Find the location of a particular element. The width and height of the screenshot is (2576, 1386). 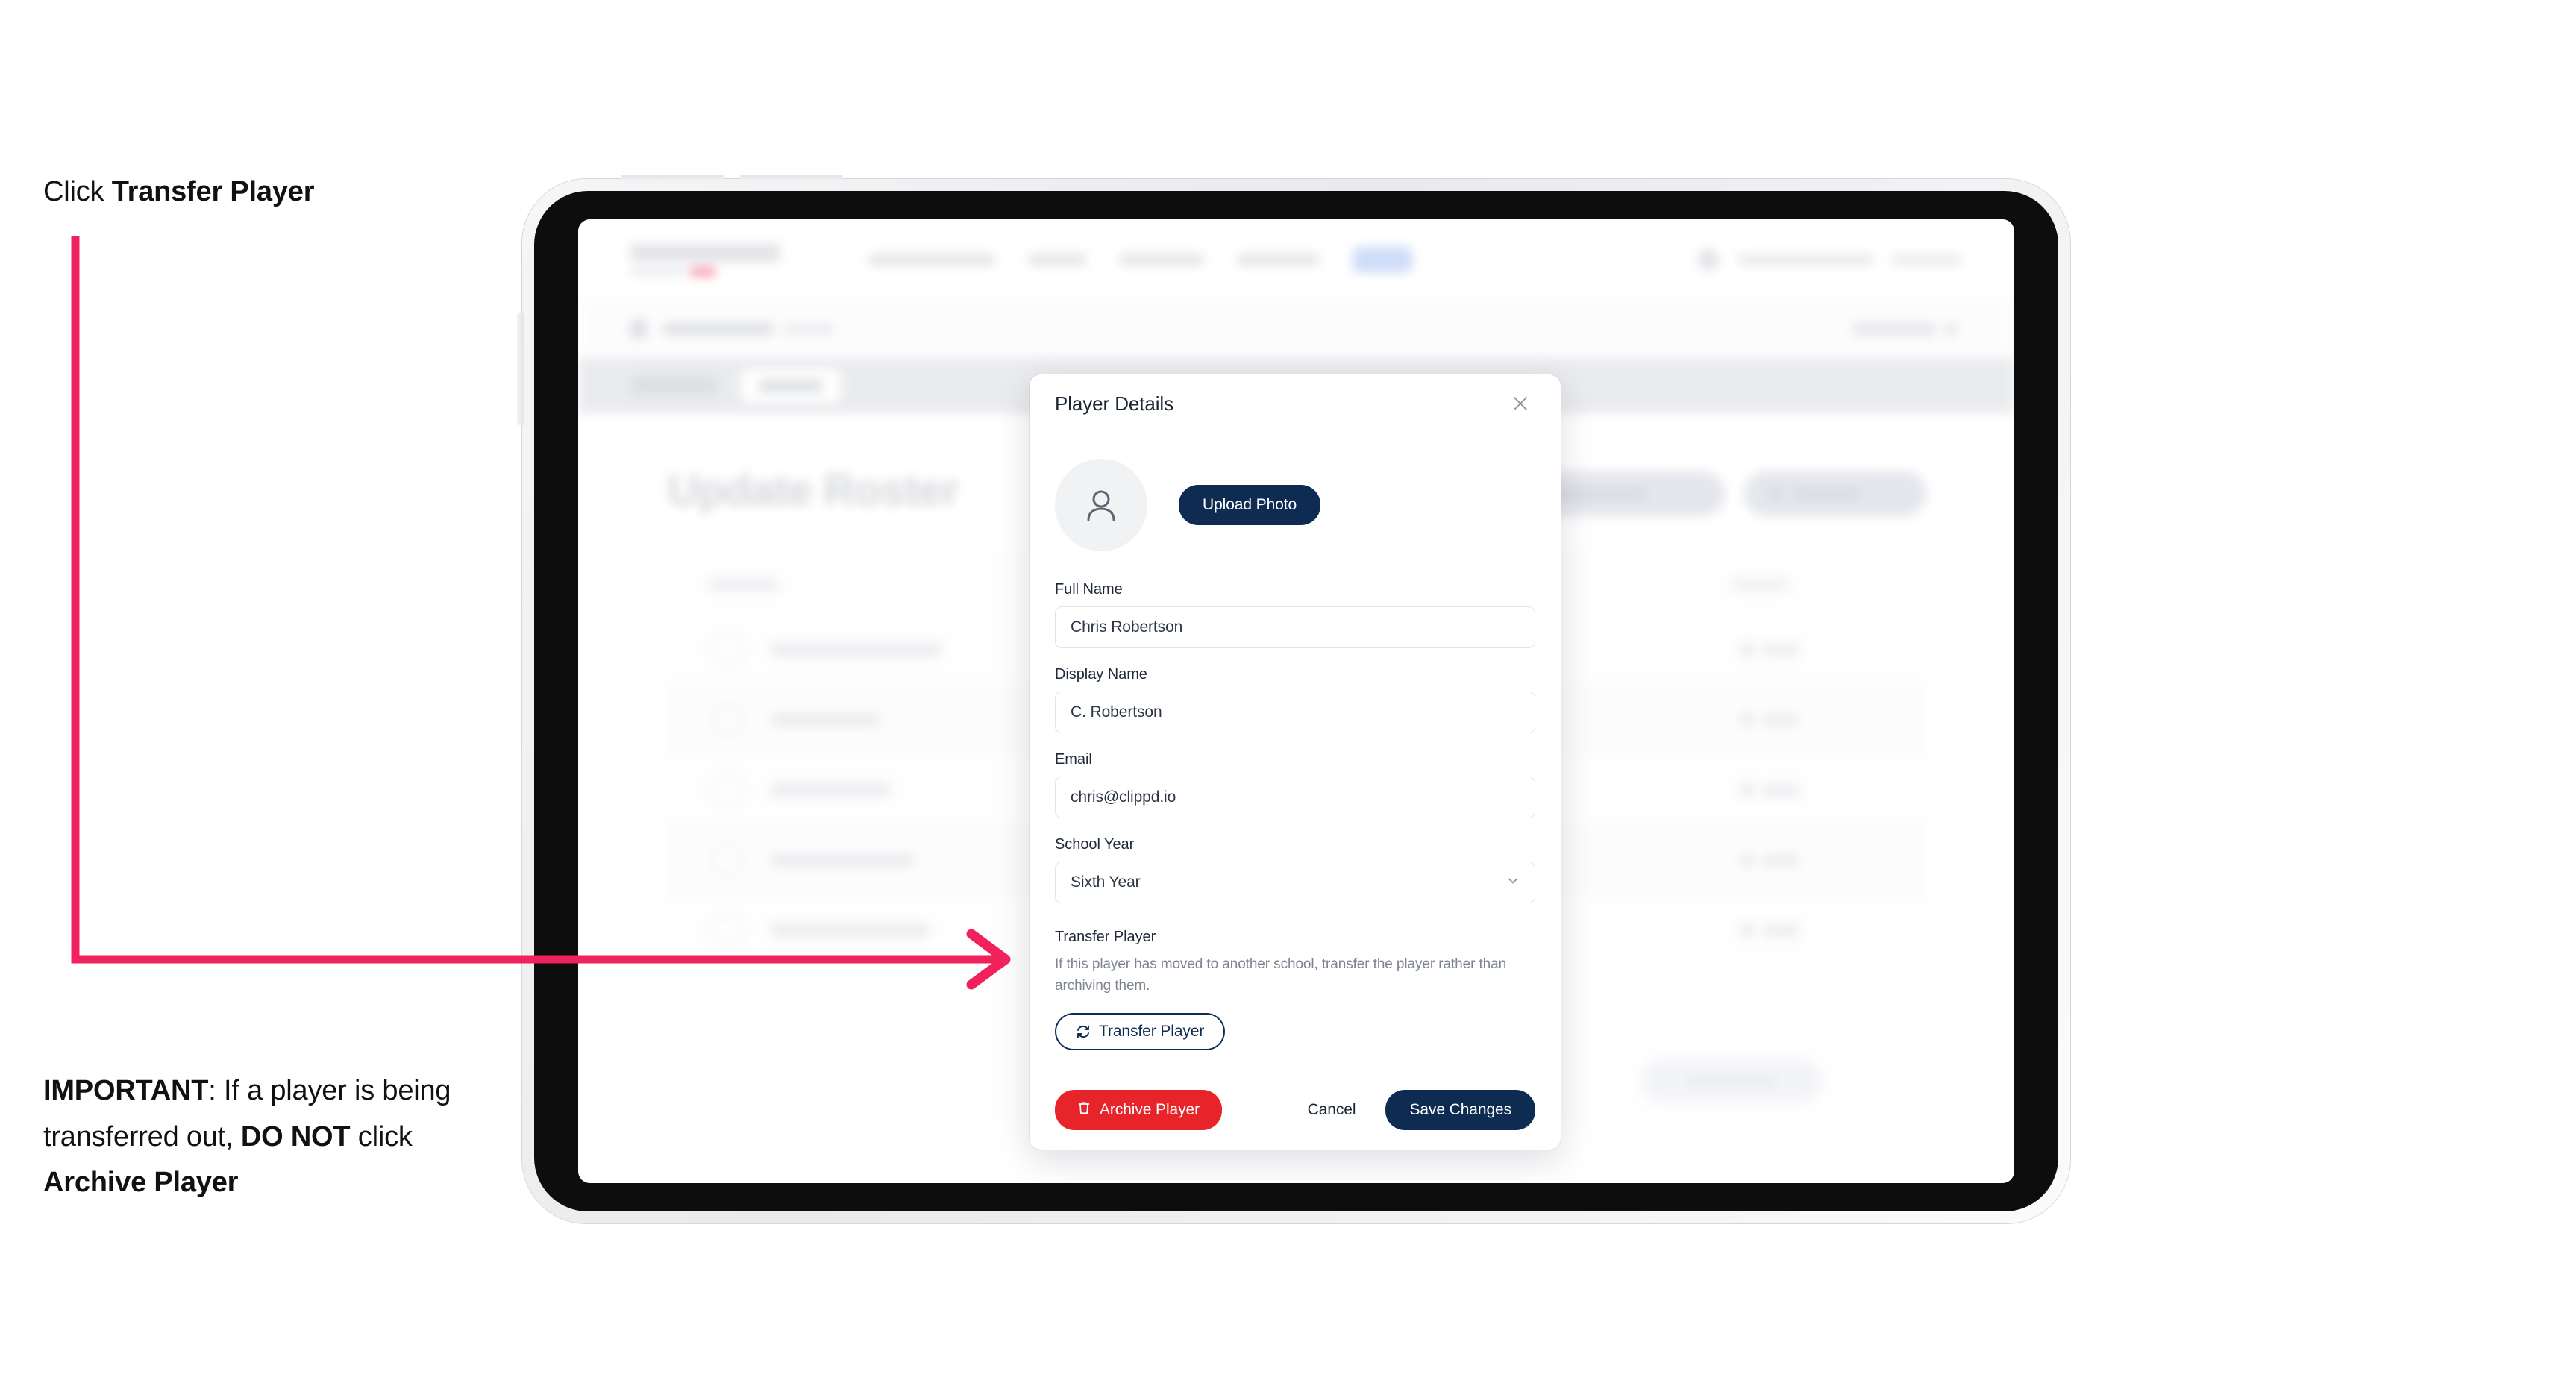

save-changes-button: Save Changes is located at coordinates (1460, 1110).